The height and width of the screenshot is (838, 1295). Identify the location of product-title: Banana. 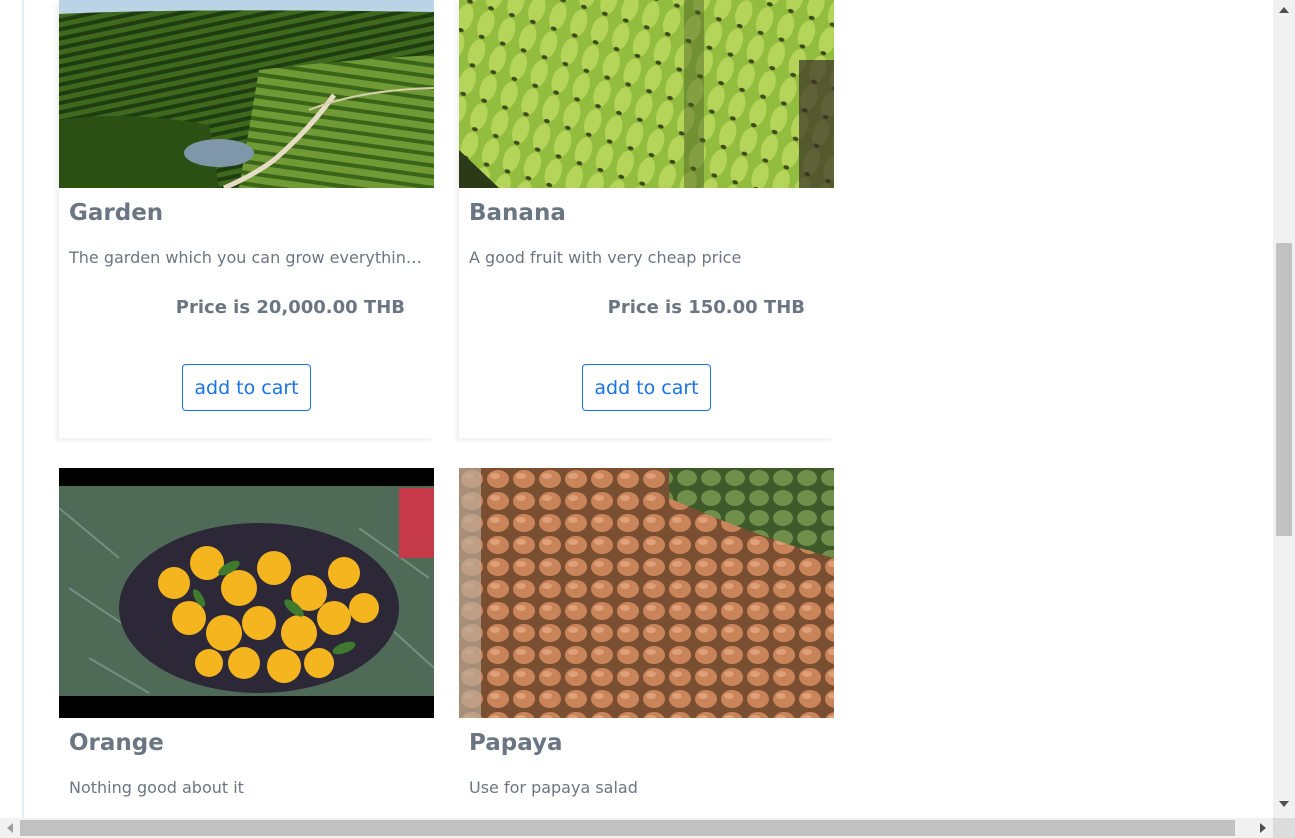
(517, 213).